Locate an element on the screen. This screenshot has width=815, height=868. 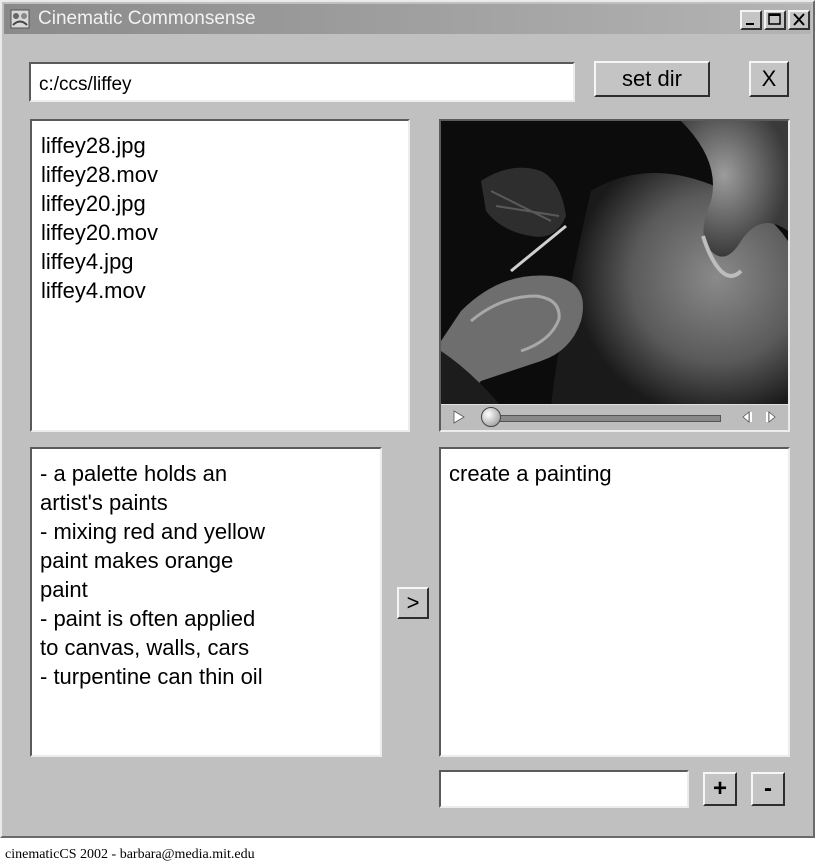
list-item: - turpentine can thin oil is located at coordinates (151, 676).